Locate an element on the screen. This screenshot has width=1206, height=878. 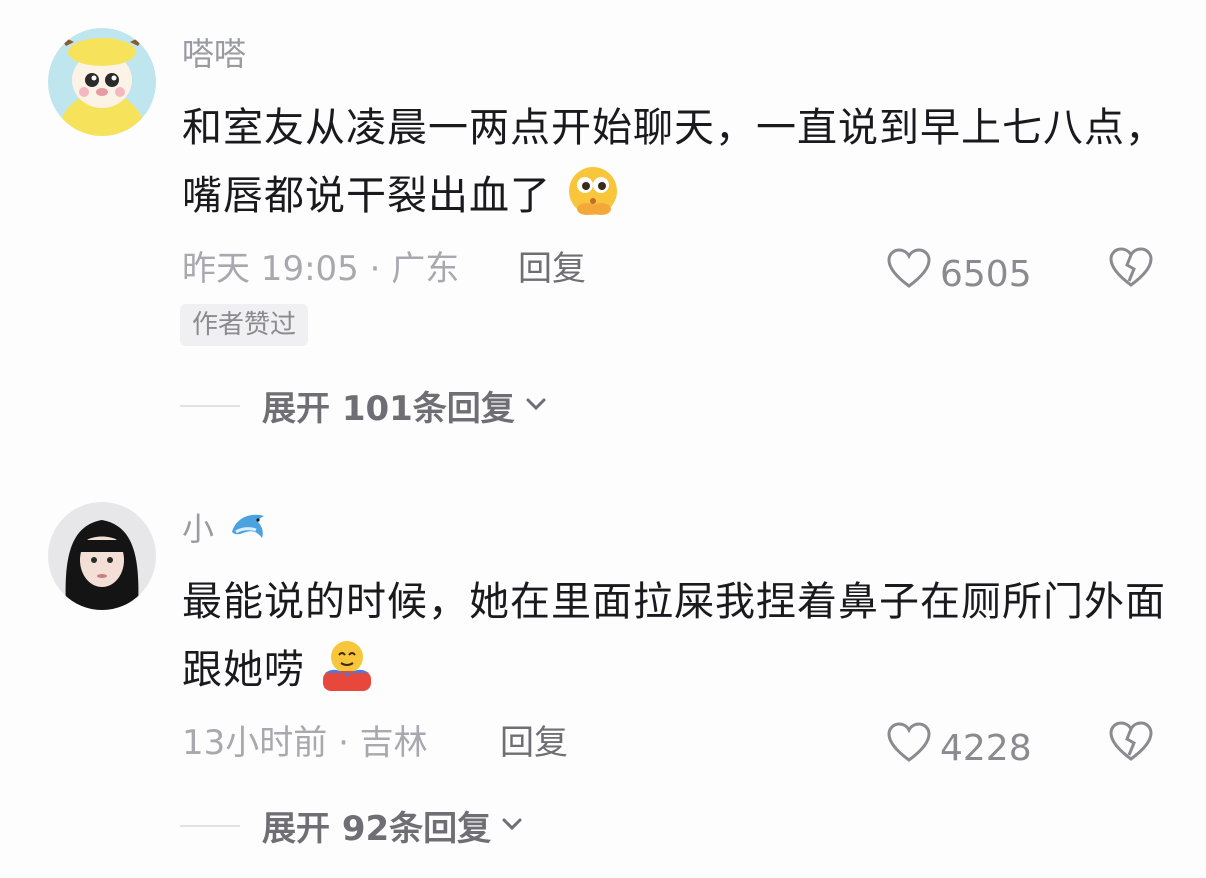
like-count: 4228 is located at coordinates (986, 748).